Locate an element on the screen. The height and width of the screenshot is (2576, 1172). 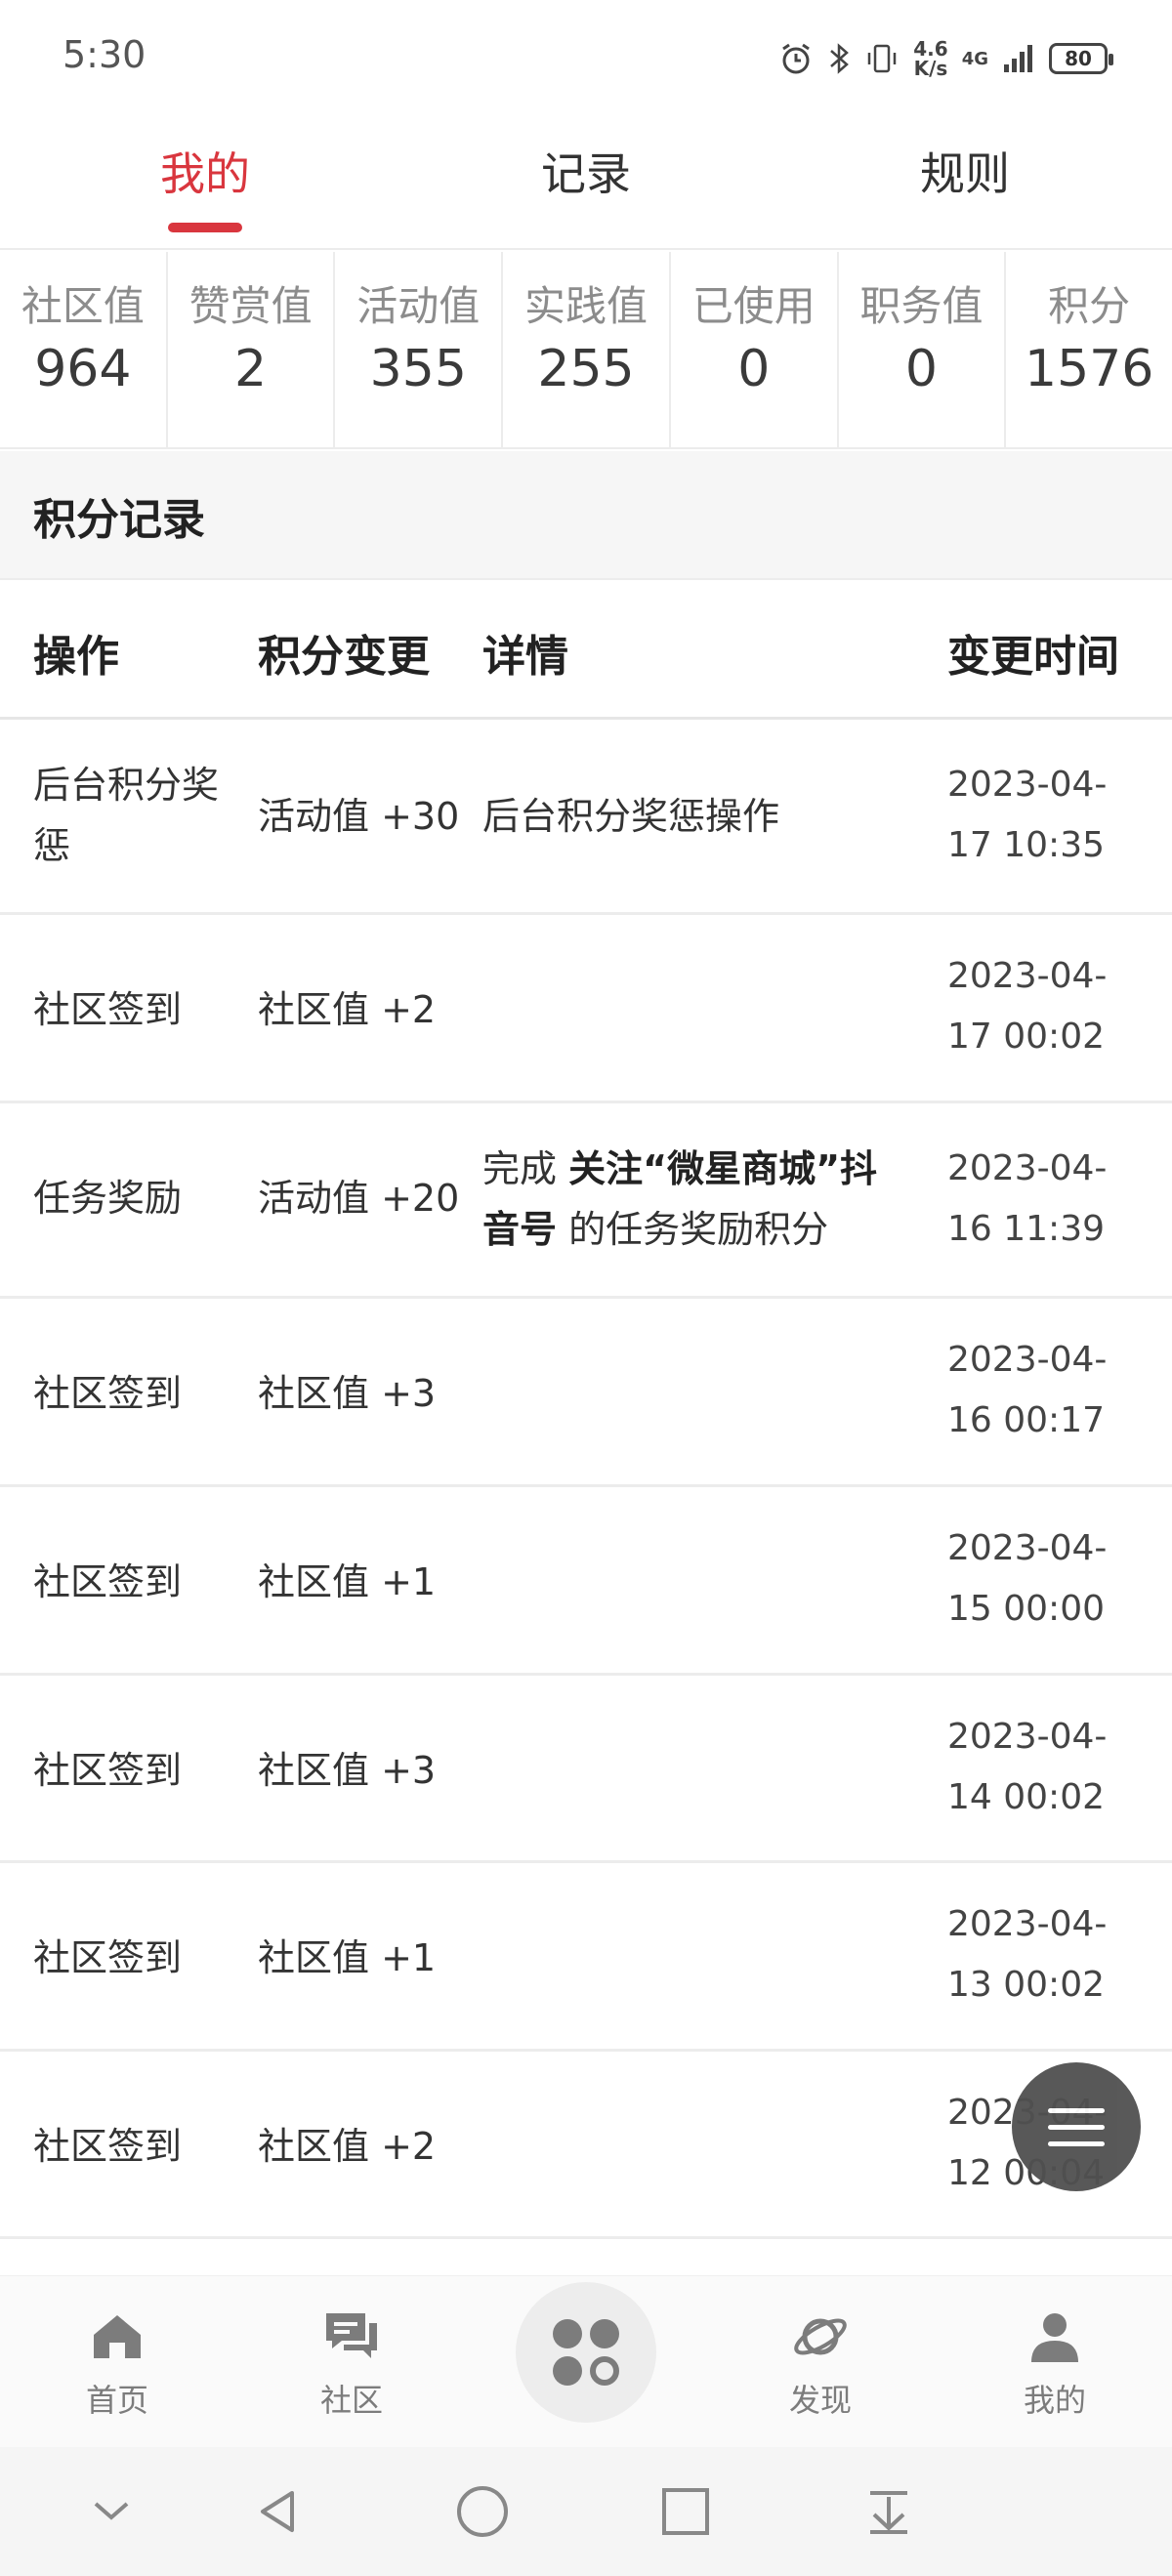
vibrate-icon is located at coordinates (882, 58).